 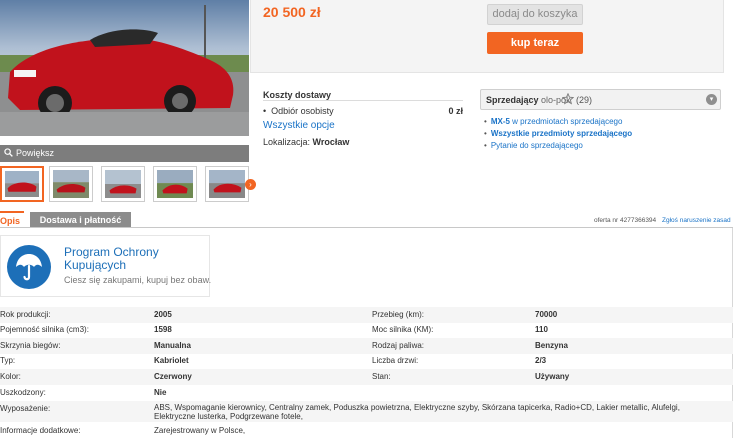 What do you see at coordinates (200, 430) in the screenshot?
I see `spec-value: Zarejestrowany w Polsce,` at bounding box center [200, 430].